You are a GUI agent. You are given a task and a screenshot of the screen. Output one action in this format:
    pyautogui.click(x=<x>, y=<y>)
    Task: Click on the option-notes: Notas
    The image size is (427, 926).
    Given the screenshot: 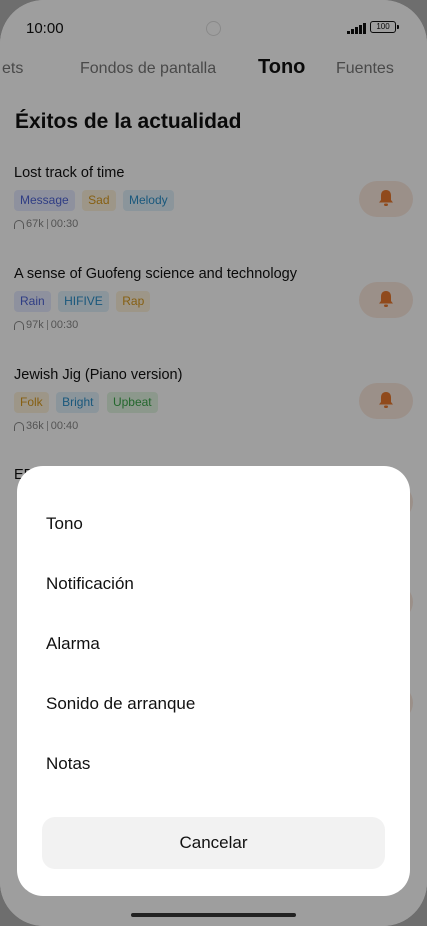 What is the action you would take?
    pyautogui.click(x=68, y=764)
    